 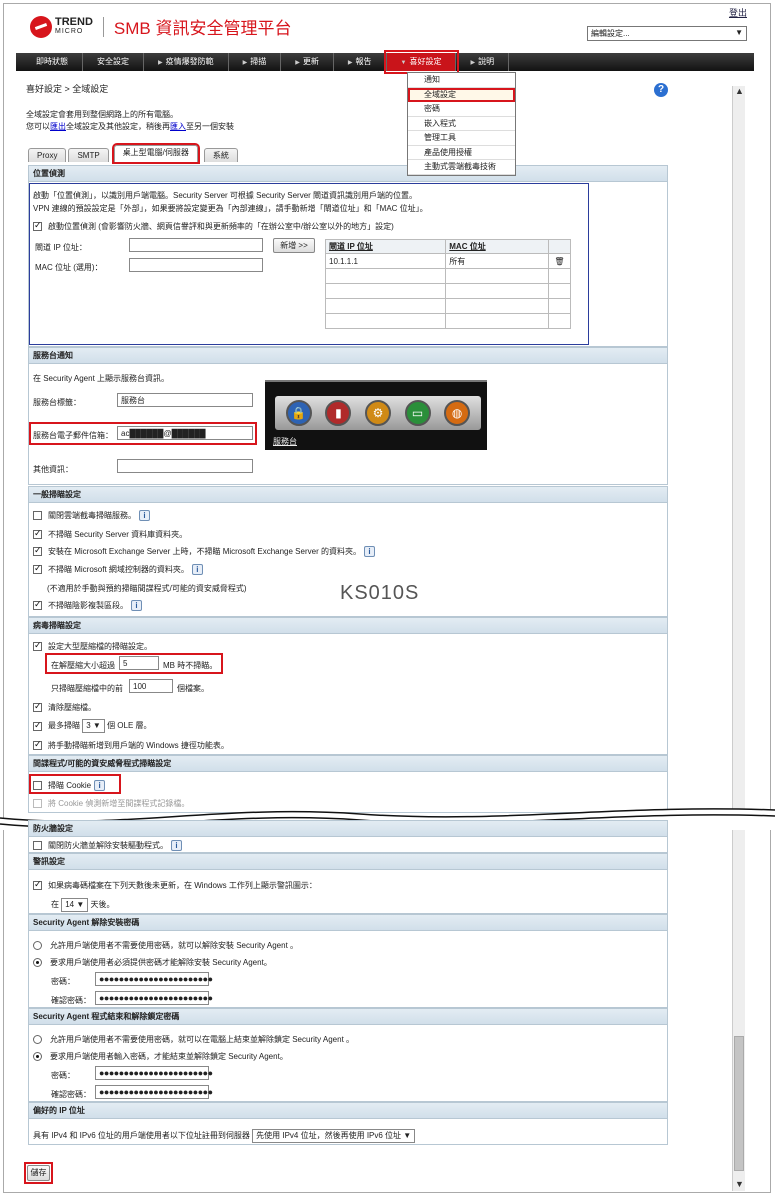 What do you see at coordinates (348, 495) in the screenshot?
I see `section-title: 一般掃瞄設定` at bounding box center [348, 495].